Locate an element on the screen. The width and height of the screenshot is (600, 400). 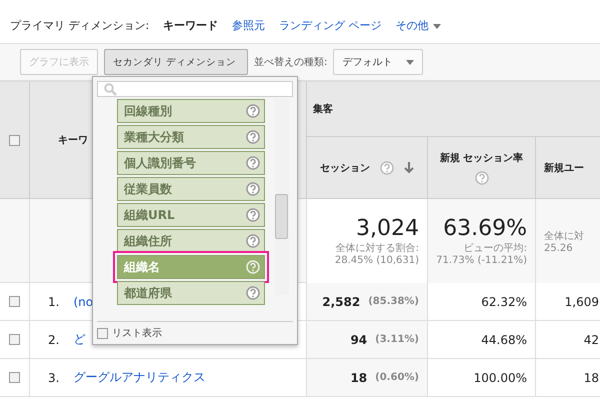
list-view-label: リスト表示 is located at coordinates (137, 333).